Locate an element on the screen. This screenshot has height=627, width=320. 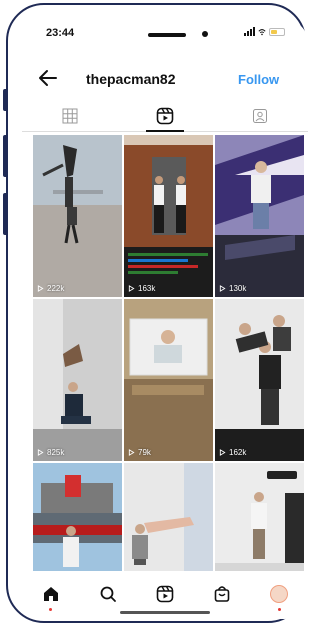
view-count: 825k is located at coordinates (50, 452).